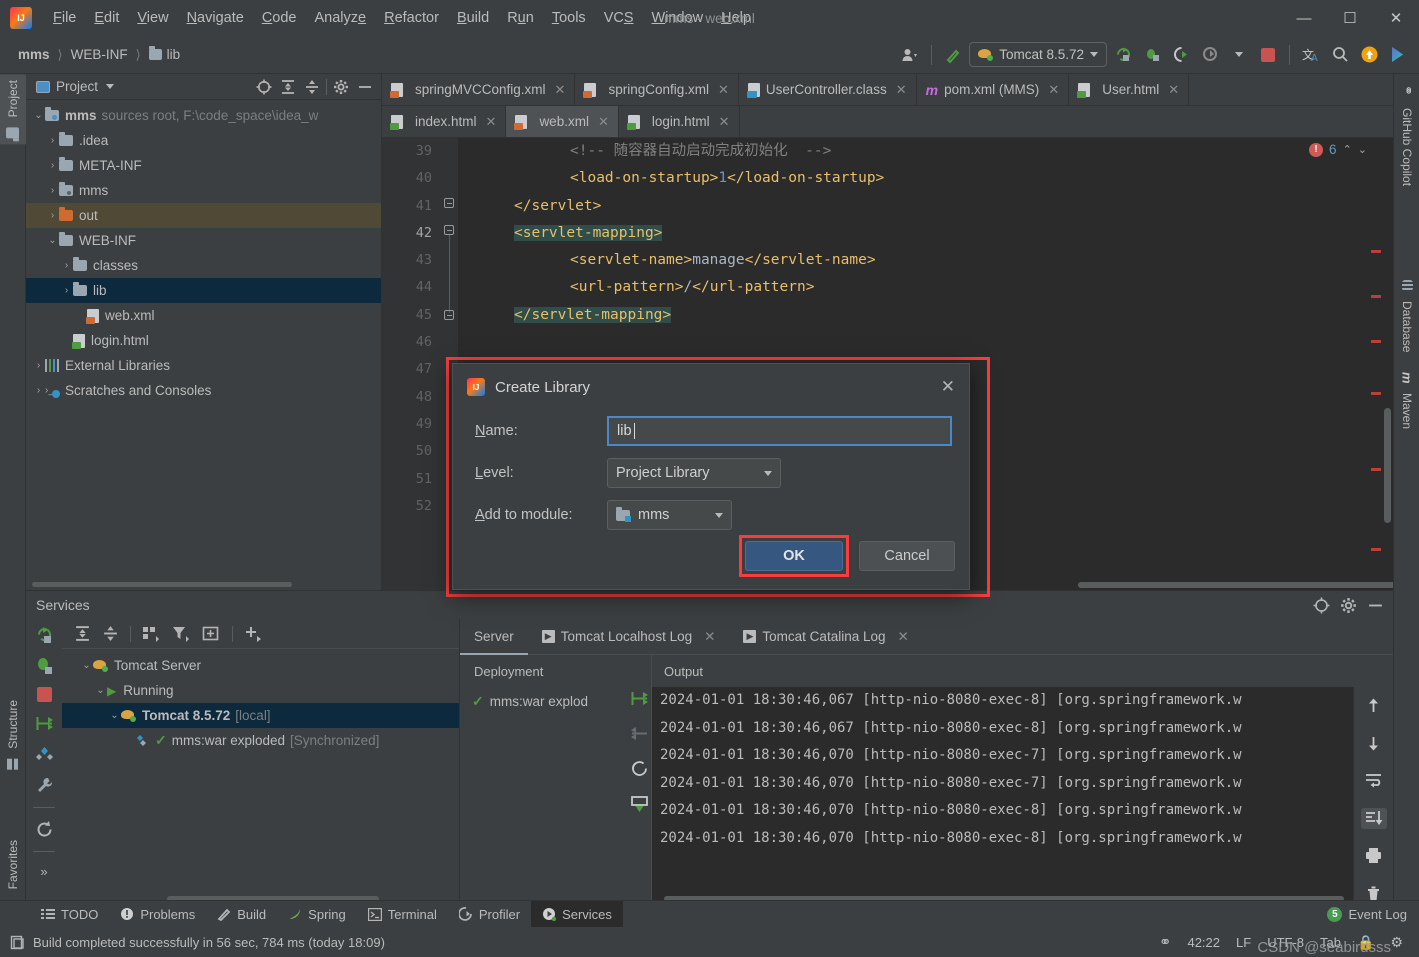  Describe the element at coordinates (794, 556) in the screenshot. I see `ok-button: OK` at that location.